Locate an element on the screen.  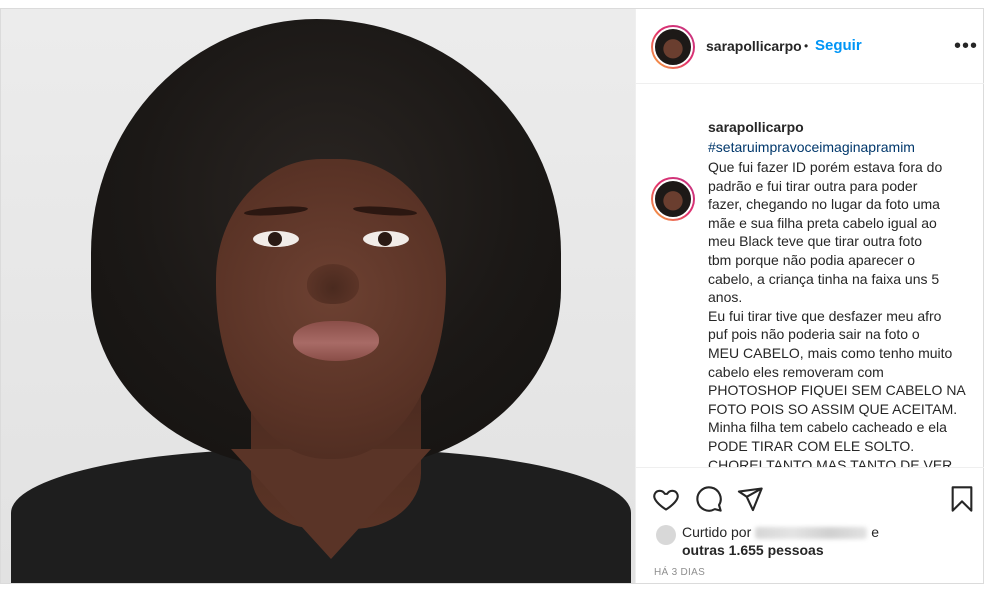
heart-icon is located at coordinates (666, 499).